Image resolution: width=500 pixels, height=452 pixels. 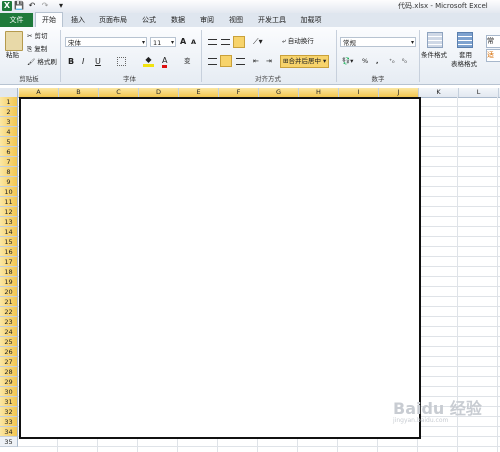 What do you see at coordinates (9, 172) in the screenshot?
I see `row-header-8: 8` at bounding box center [9, 172].